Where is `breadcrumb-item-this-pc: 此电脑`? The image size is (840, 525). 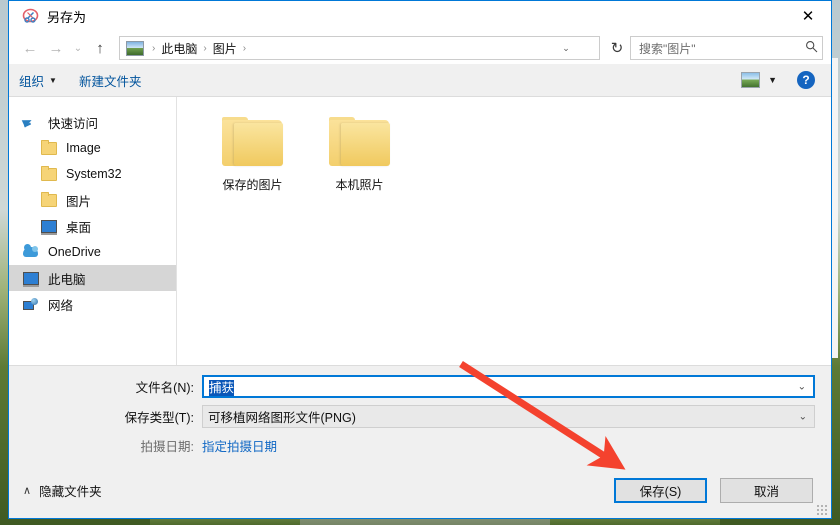
breadcrumb-item-this-pc: 此电脑 is located at coordinates (179, 48).